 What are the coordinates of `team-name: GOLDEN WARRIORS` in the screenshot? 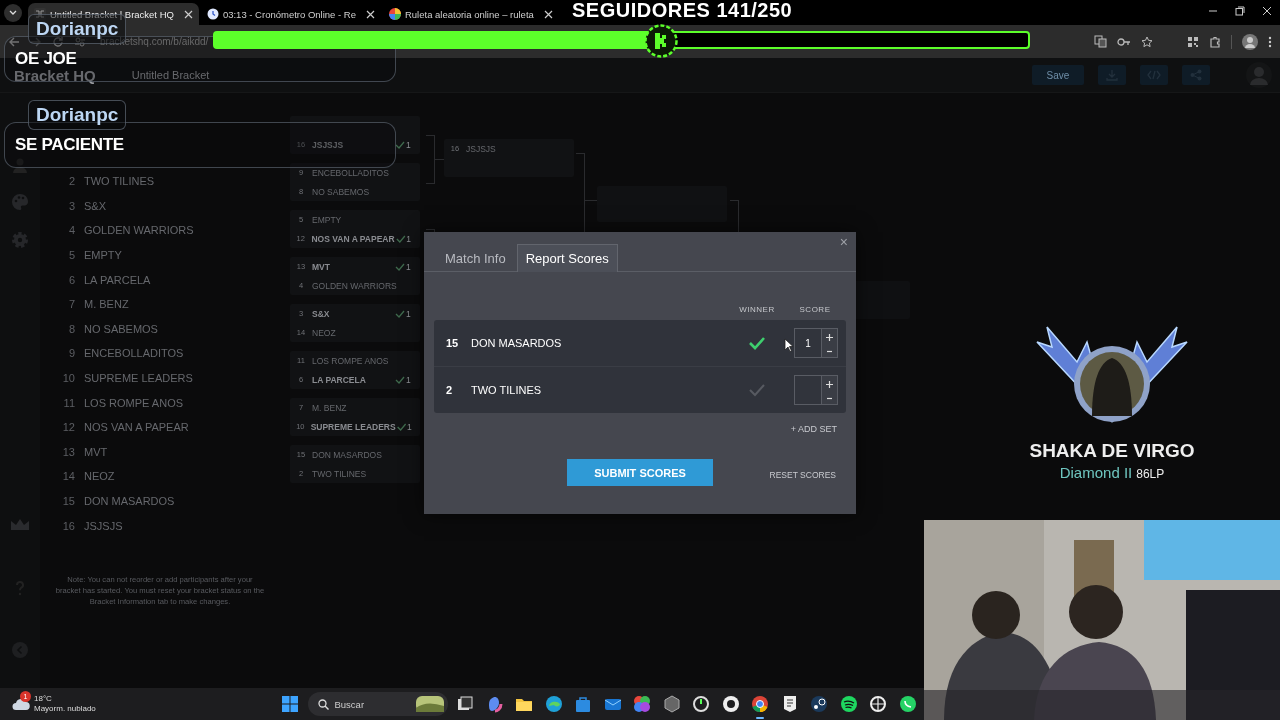 It's located at (355, 285).